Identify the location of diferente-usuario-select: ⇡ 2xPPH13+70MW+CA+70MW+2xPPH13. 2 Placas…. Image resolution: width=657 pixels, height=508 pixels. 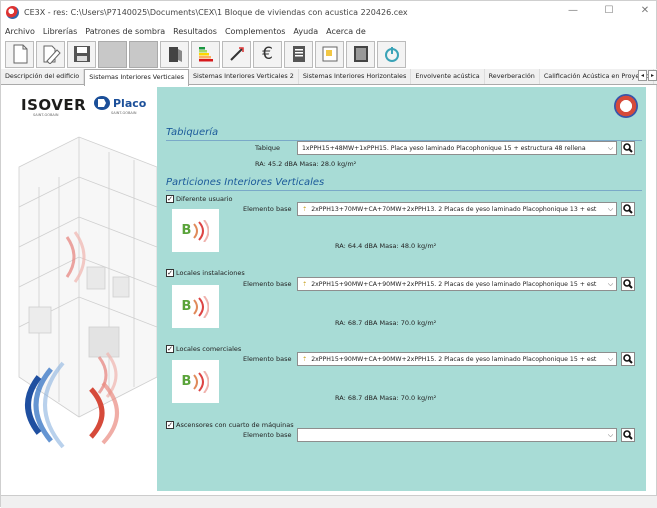
(457, 209).